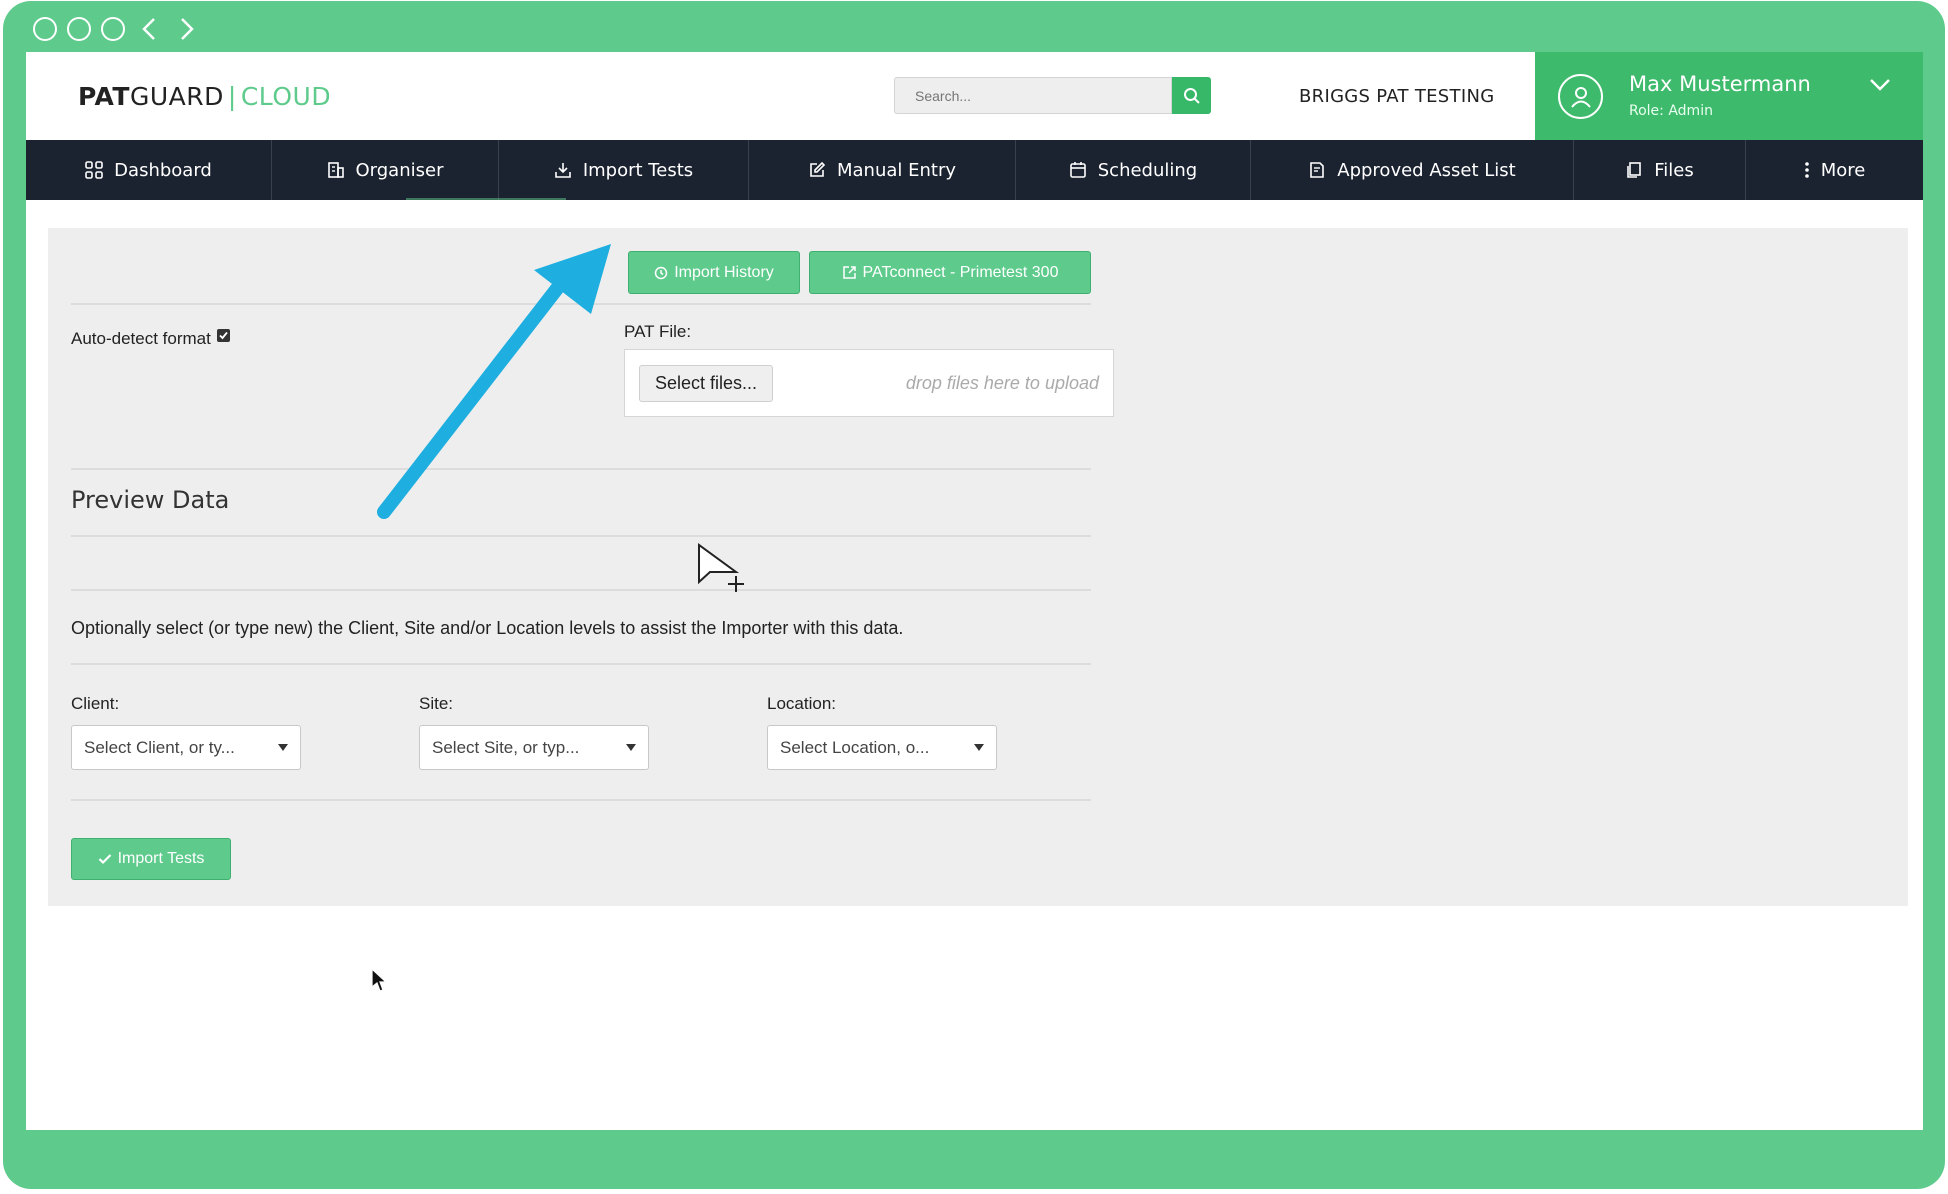  I want to click on client-label: Client:, so click(95, 703).